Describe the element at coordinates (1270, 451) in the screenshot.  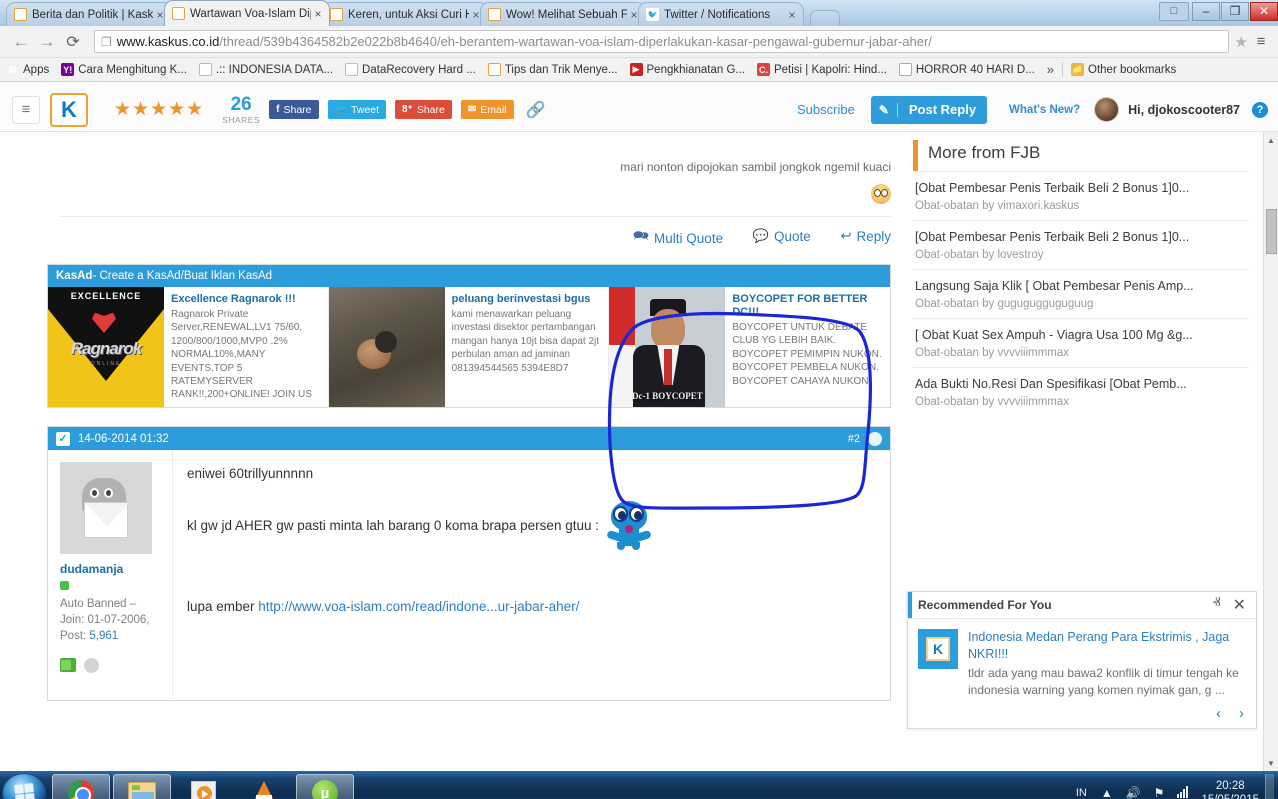
I see `page-scrollbar: ▲ ▼` at that location.